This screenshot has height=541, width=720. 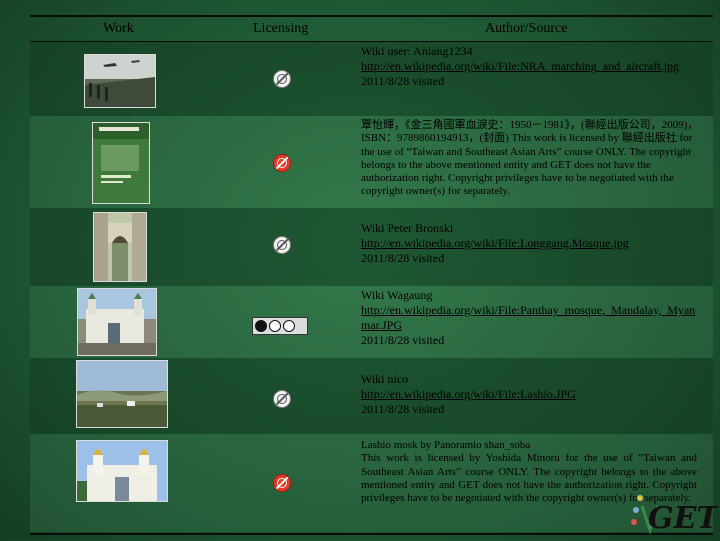 I want to click on author-column-header: Author/Source, so click(x=526, y=28).